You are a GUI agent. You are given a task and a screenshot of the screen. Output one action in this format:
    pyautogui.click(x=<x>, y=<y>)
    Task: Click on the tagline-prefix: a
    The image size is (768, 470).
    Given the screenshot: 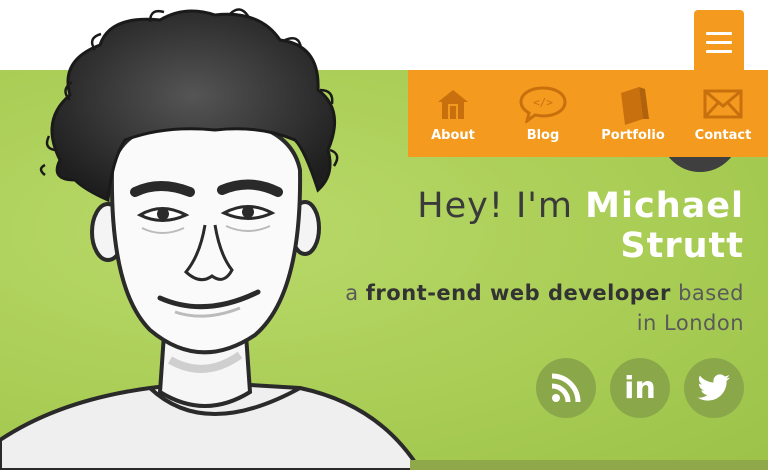 What is the action you would take?
    pyautogui.click(x=355, y=293)
    